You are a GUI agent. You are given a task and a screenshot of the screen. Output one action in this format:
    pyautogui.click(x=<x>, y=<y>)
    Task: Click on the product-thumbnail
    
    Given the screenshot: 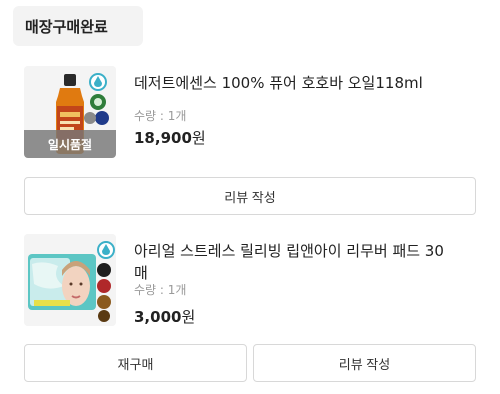 What is the action you would take?
    pyautogui.click(x=70, y=280)
    